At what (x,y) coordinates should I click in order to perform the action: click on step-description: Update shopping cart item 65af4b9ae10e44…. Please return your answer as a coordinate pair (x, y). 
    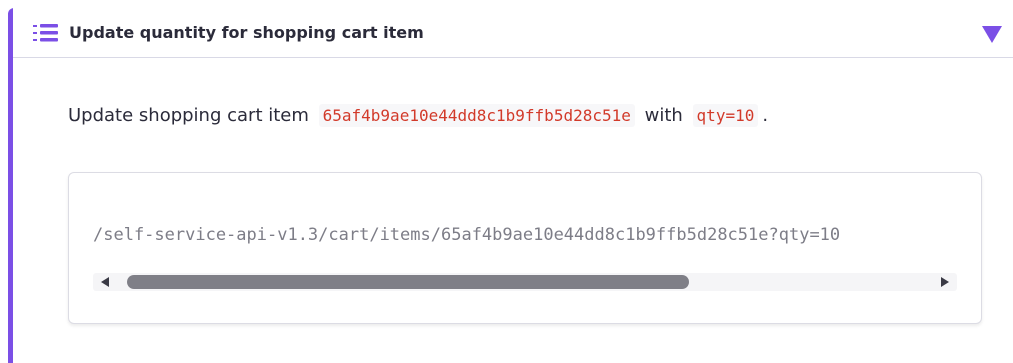
    Looking at the image, I should click on (525, 116).